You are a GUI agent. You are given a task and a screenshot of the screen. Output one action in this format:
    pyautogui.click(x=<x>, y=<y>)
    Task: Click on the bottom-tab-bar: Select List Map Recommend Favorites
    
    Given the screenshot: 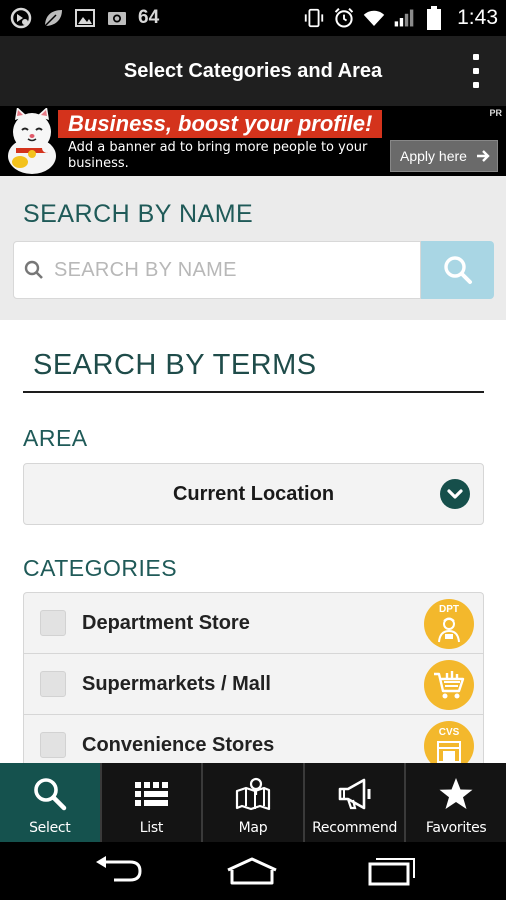 What is the action you would take?
    pyautogui.click(x=253, y=802)
    